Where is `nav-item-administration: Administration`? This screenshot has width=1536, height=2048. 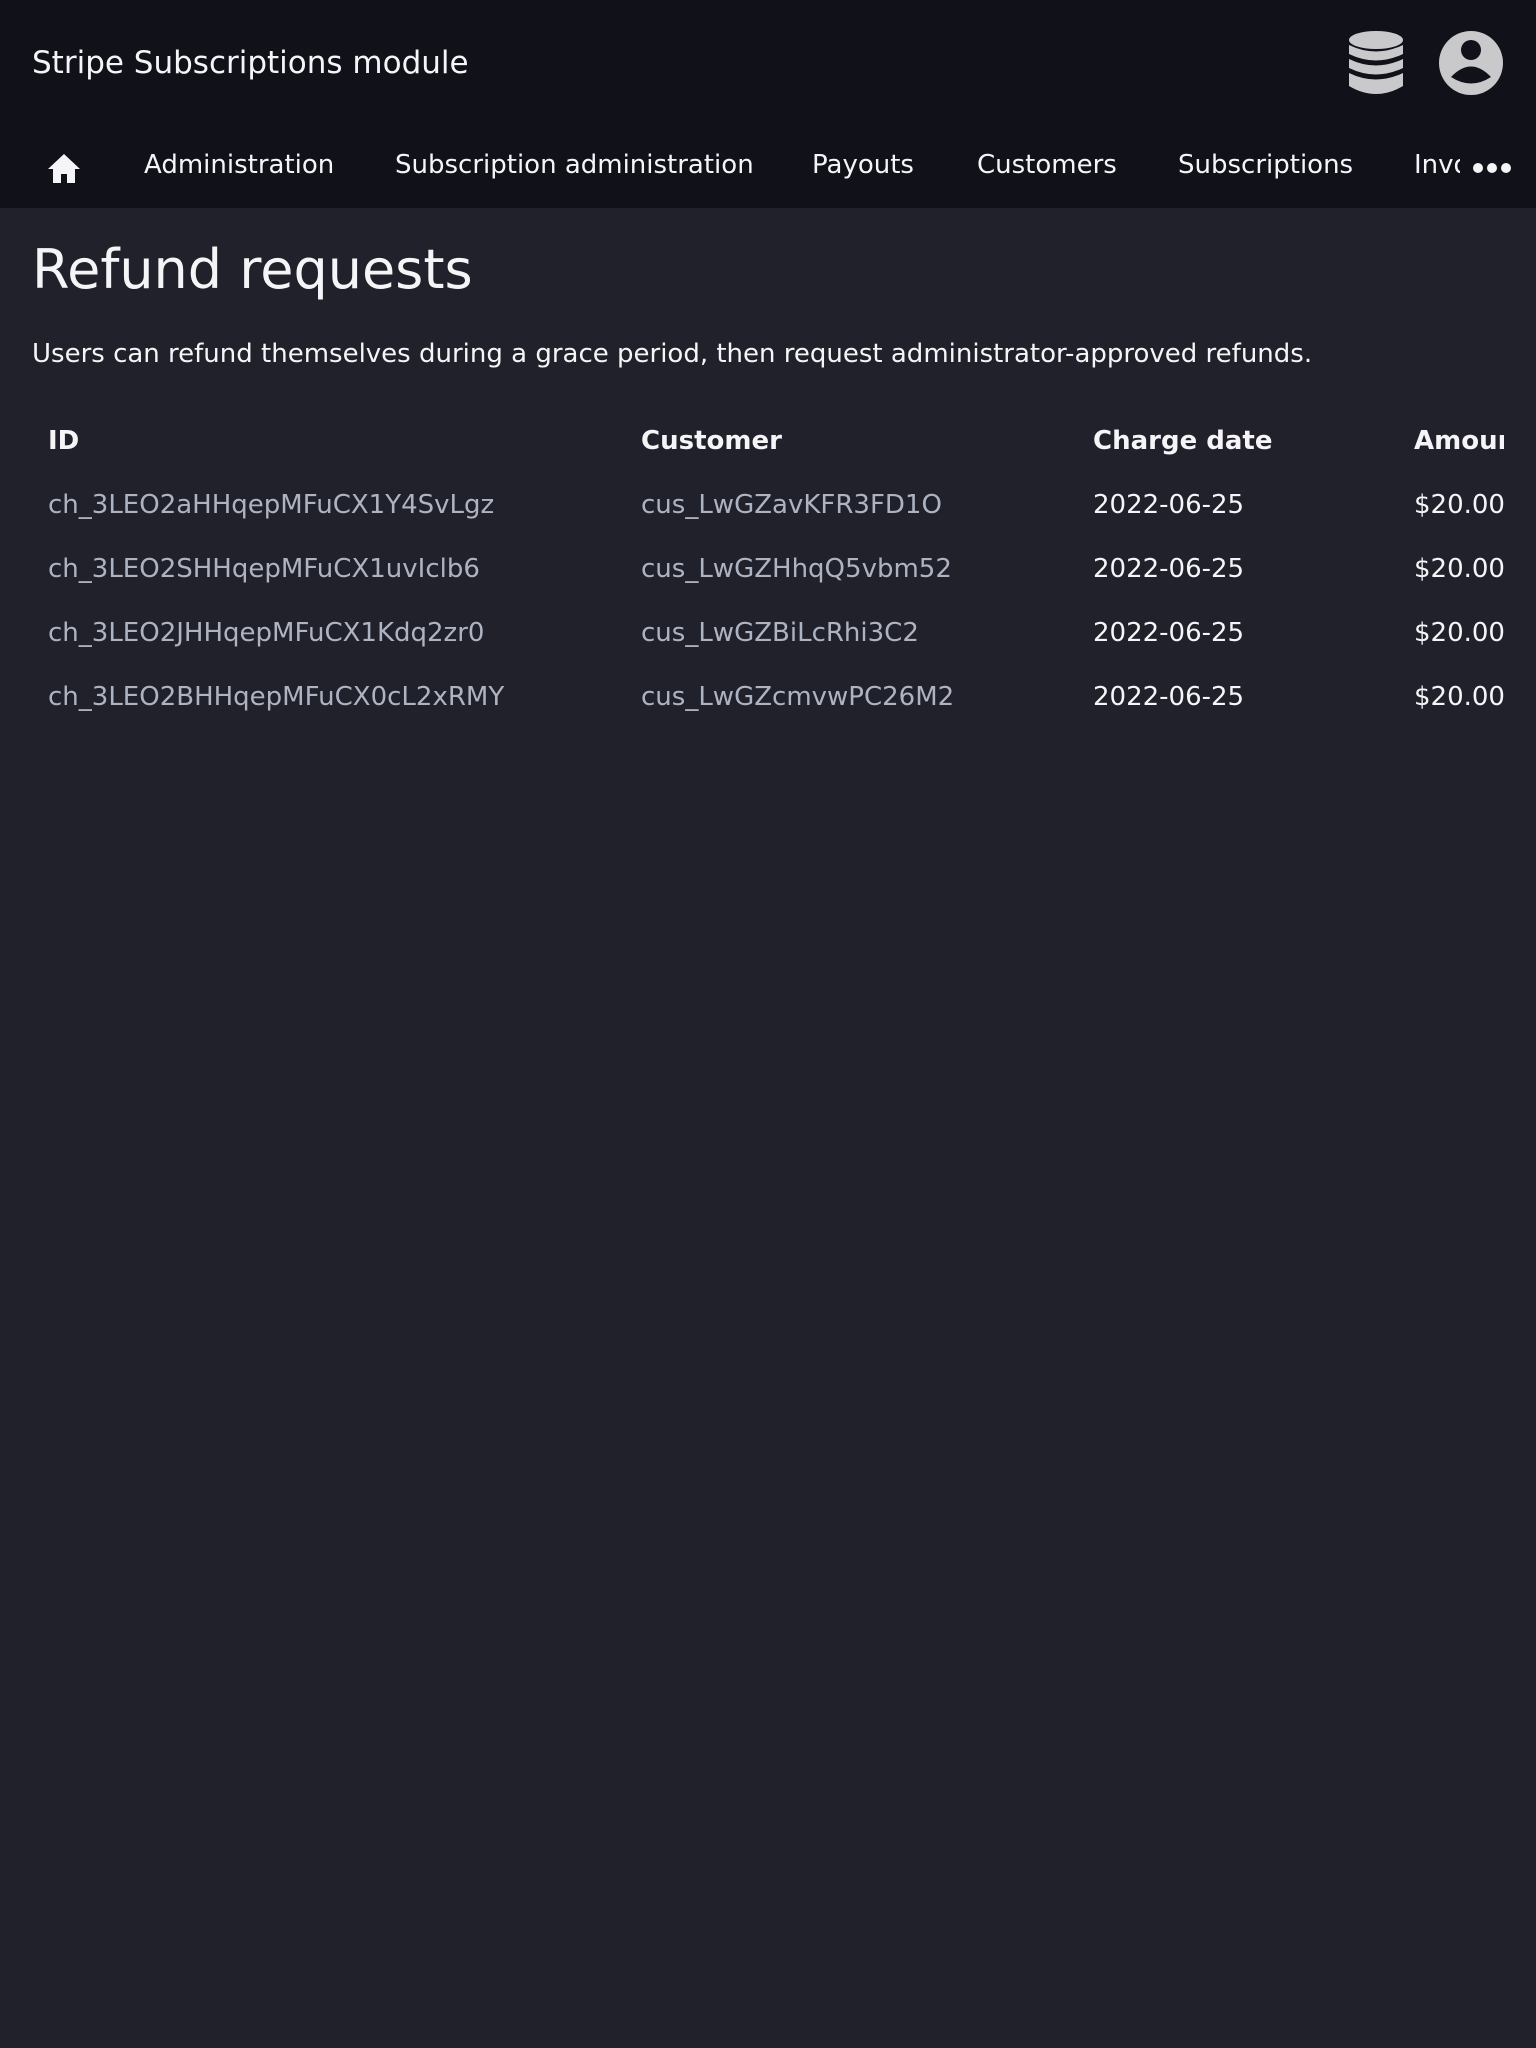 nav-item-administration: Administration is located at coordinates (239, 165).